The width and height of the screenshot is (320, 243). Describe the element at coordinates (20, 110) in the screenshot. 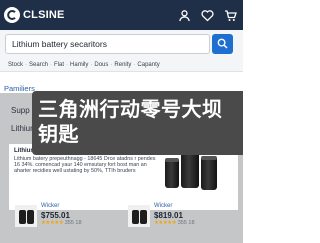

I see `supplier-label: Supp` at that location.